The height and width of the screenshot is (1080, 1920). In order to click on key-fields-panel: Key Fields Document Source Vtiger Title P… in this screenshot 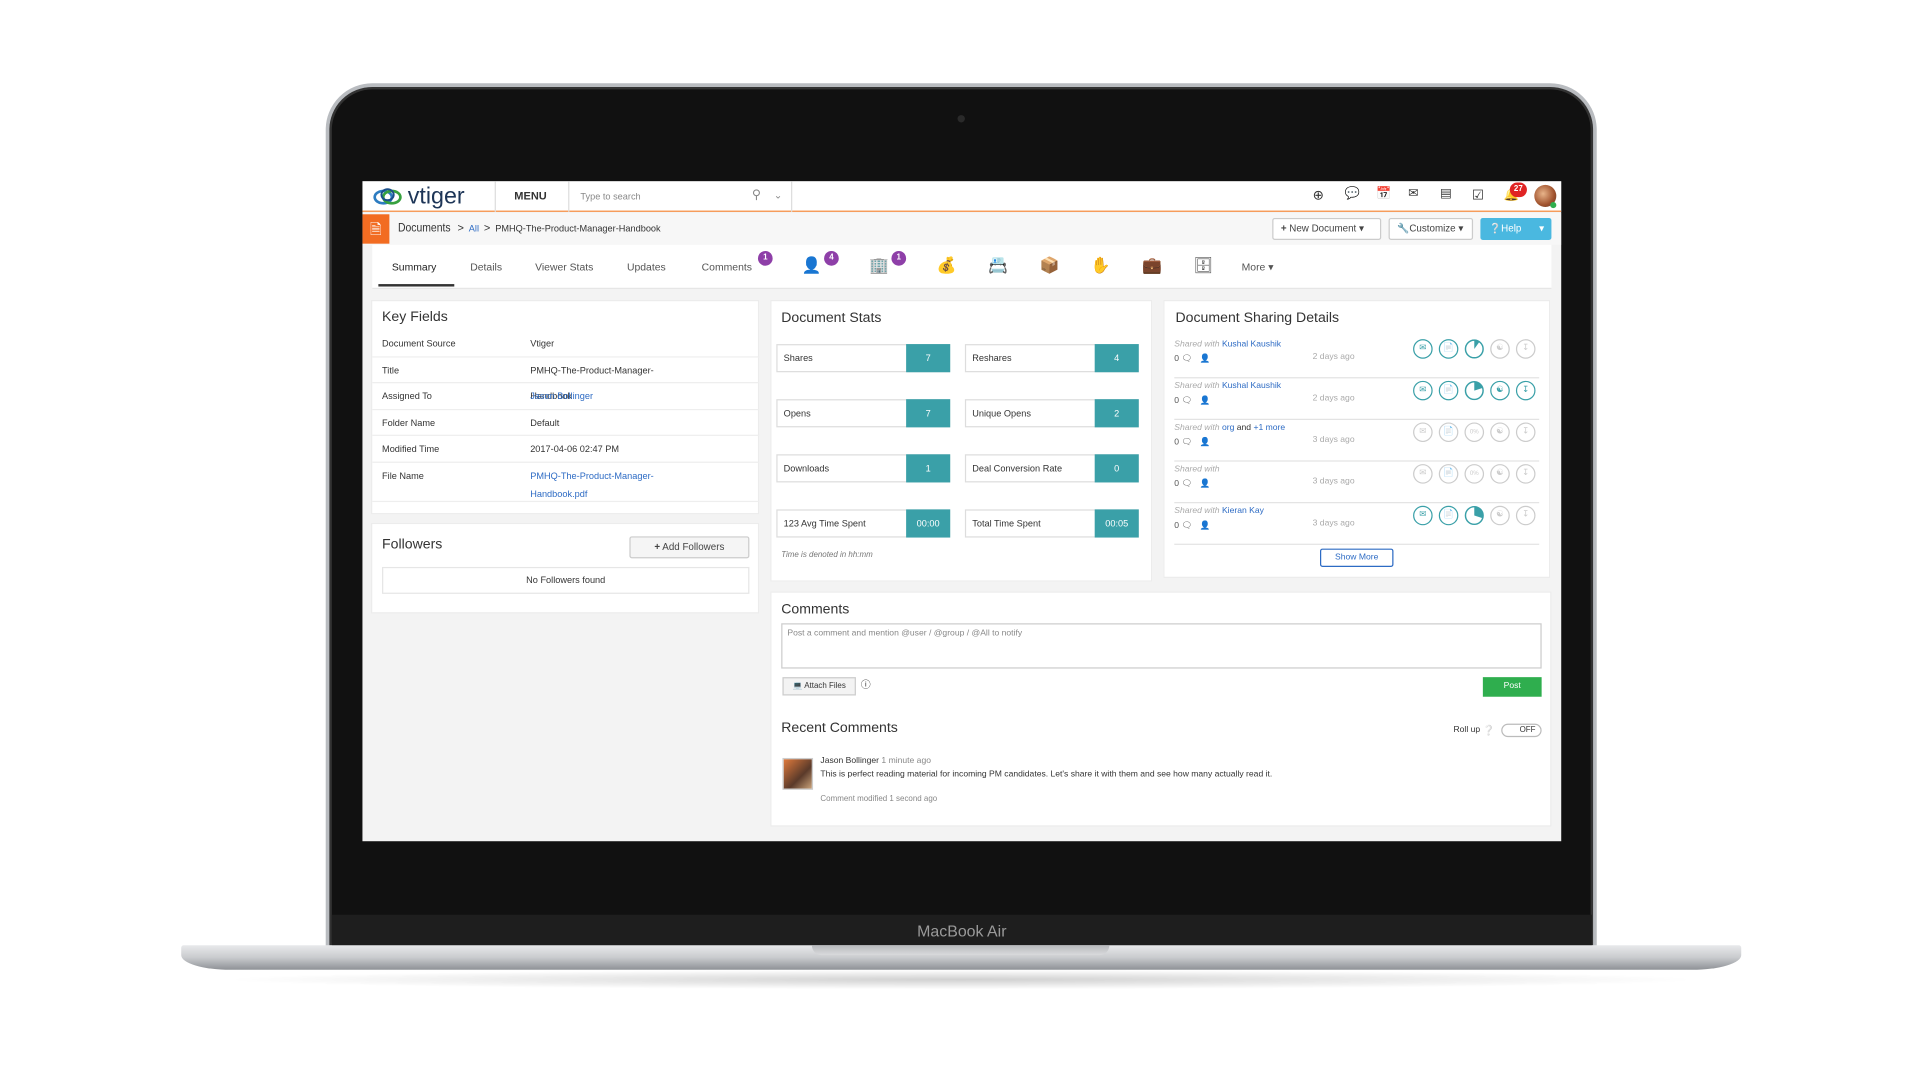, I will do `click(565, 407)`.